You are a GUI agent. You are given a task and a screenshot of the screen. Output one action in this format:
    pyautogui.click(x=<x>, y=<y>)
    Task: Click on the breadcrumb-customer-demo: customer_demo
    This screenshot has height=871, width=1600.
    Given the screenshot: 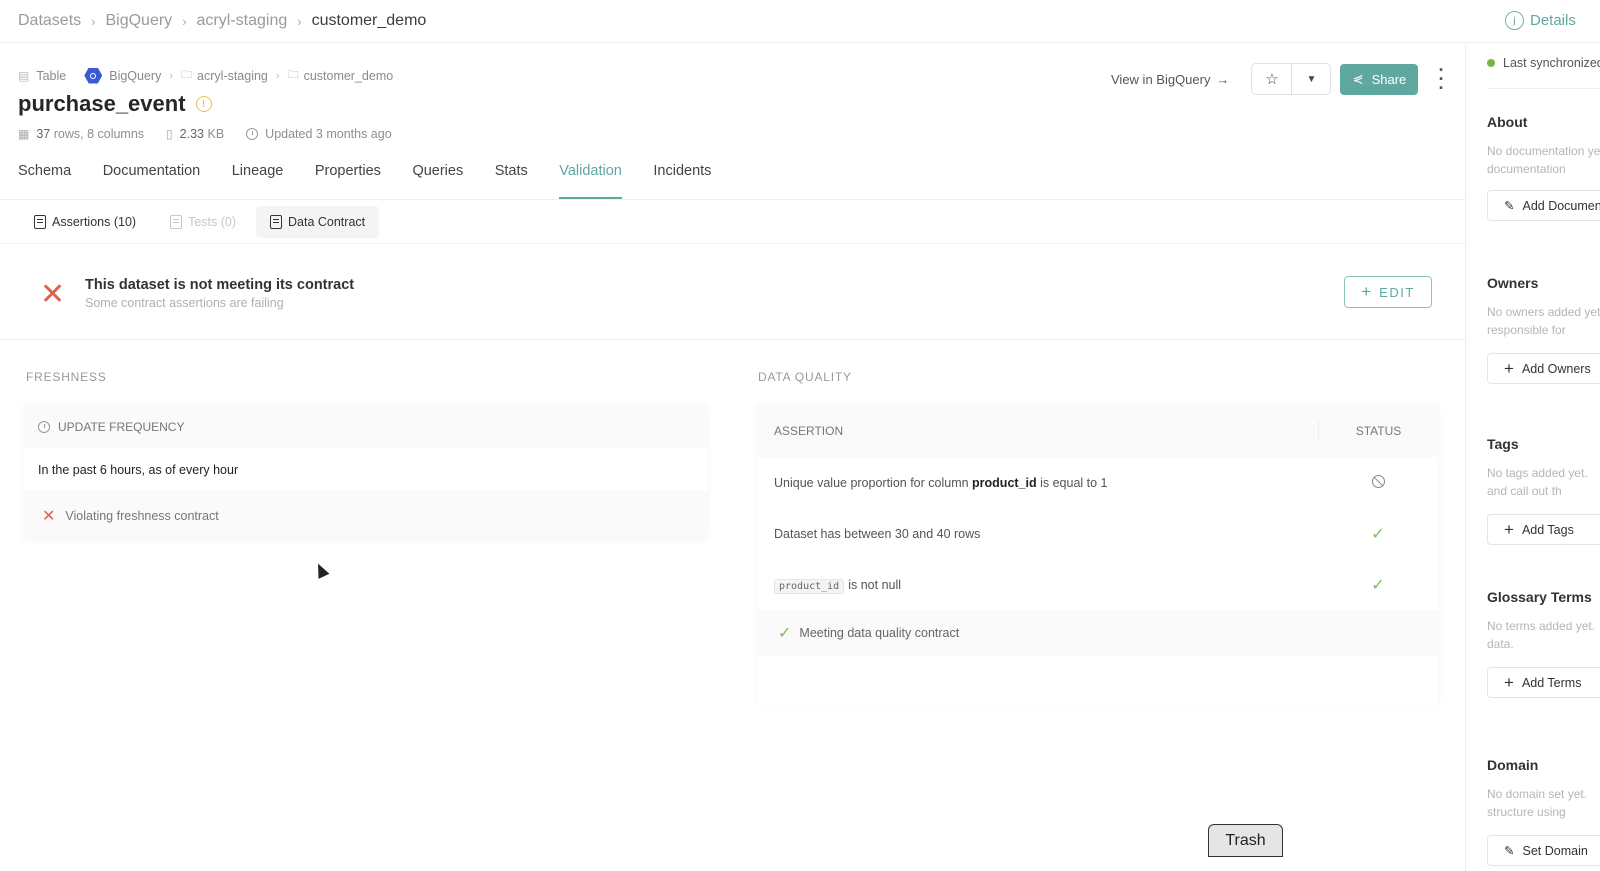 What is the action you would take?
    pyautogui.click(x=369, y=21)
    